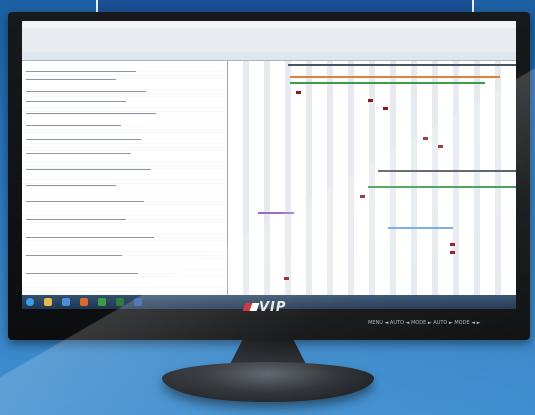 The height and width of the screenshot is (415, 535). Describe the element at coordinates (102, 302) in the screenshot. I see `project-icon` at that location.